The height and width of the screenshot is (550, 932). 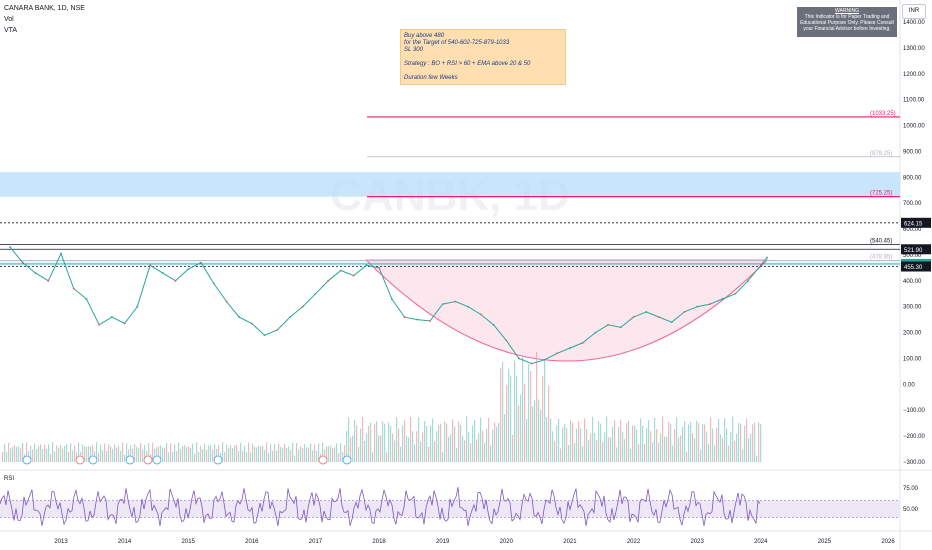 What do you see at coordinates (483, 57) in the screenshot?
I see `note-line` at bounding box center [483, 57].